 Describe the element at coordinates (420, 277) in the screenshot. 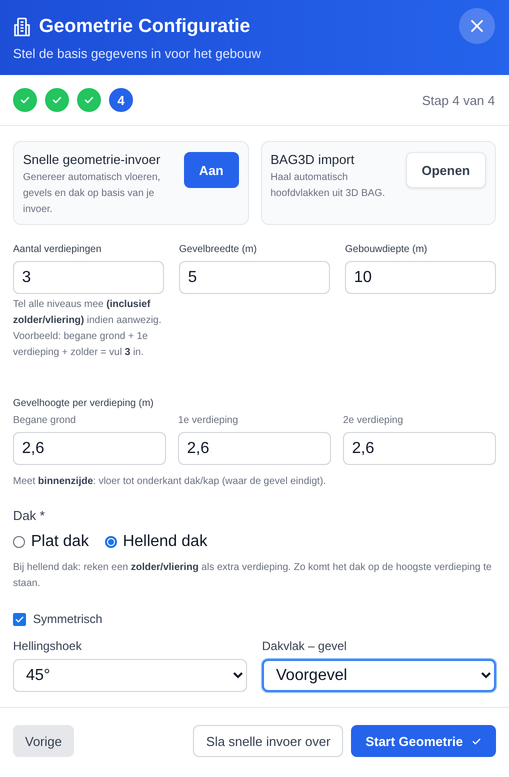

I see `number-field: 10` at that location.